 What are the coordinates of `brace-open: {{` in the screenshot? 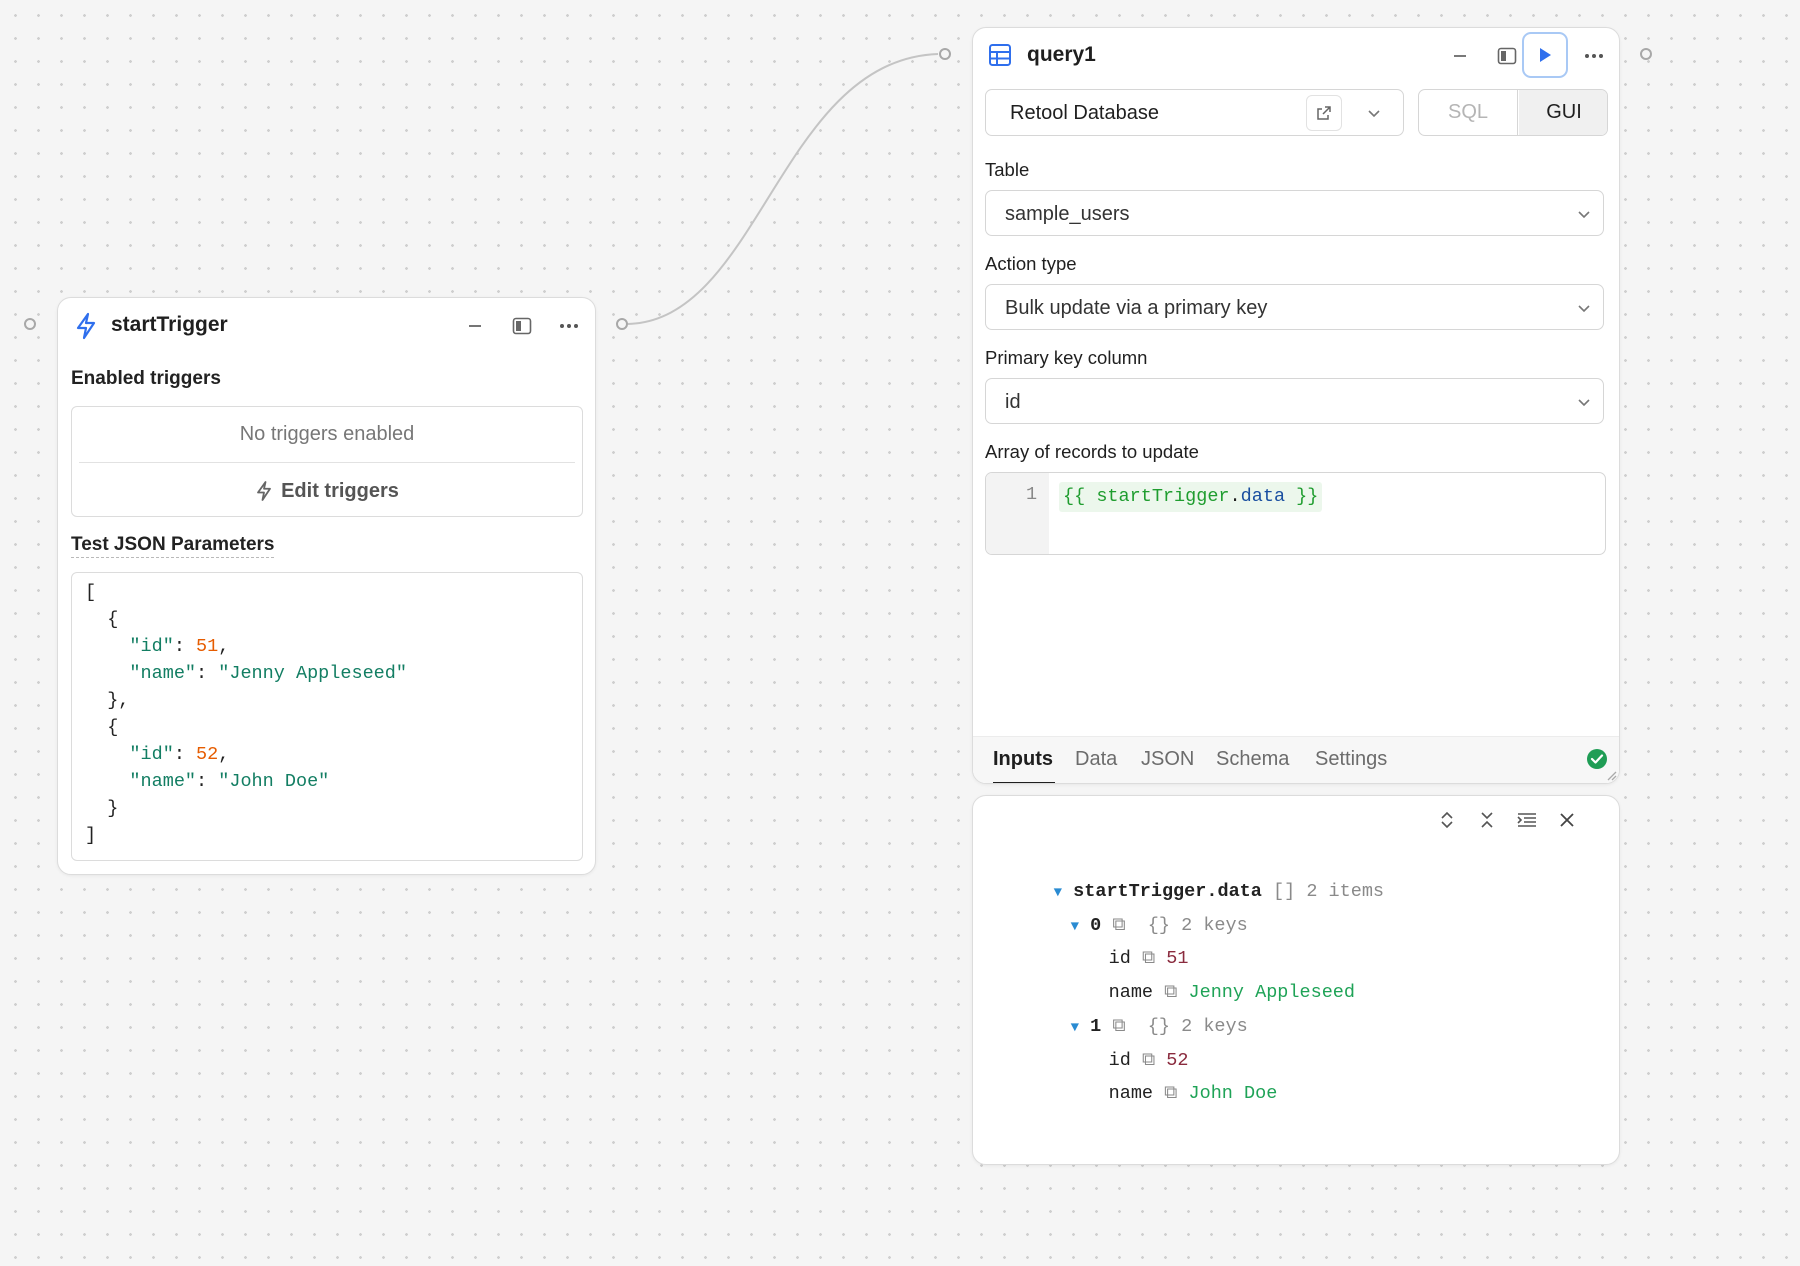 It's located at (1080, 496).